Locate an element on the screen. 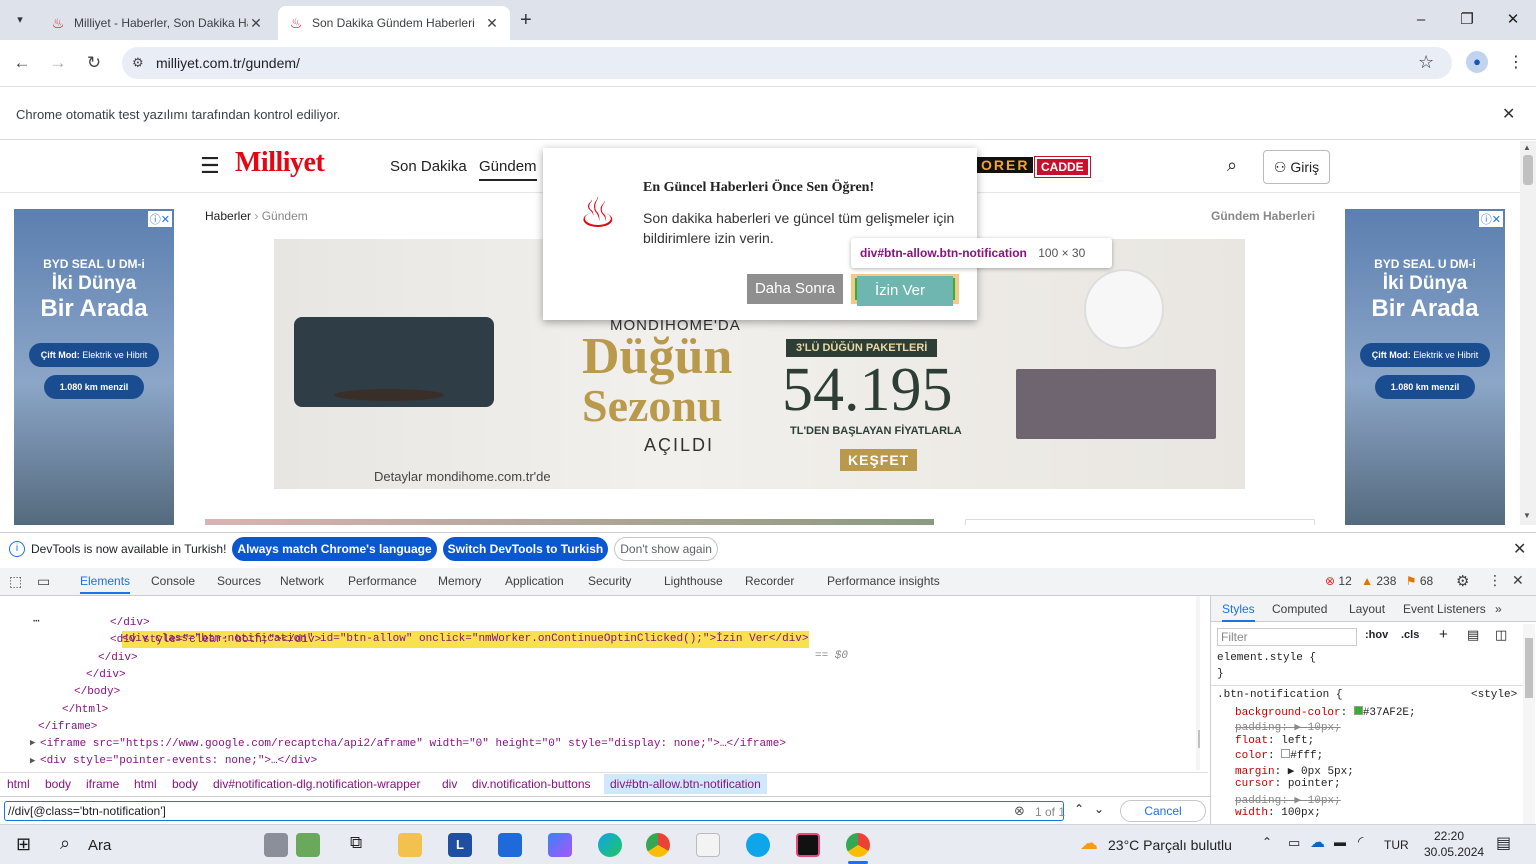 Image resolution: width=1536 pixels, height=864 pixels. dom-line: </body> is located at coordinates (97, 692).